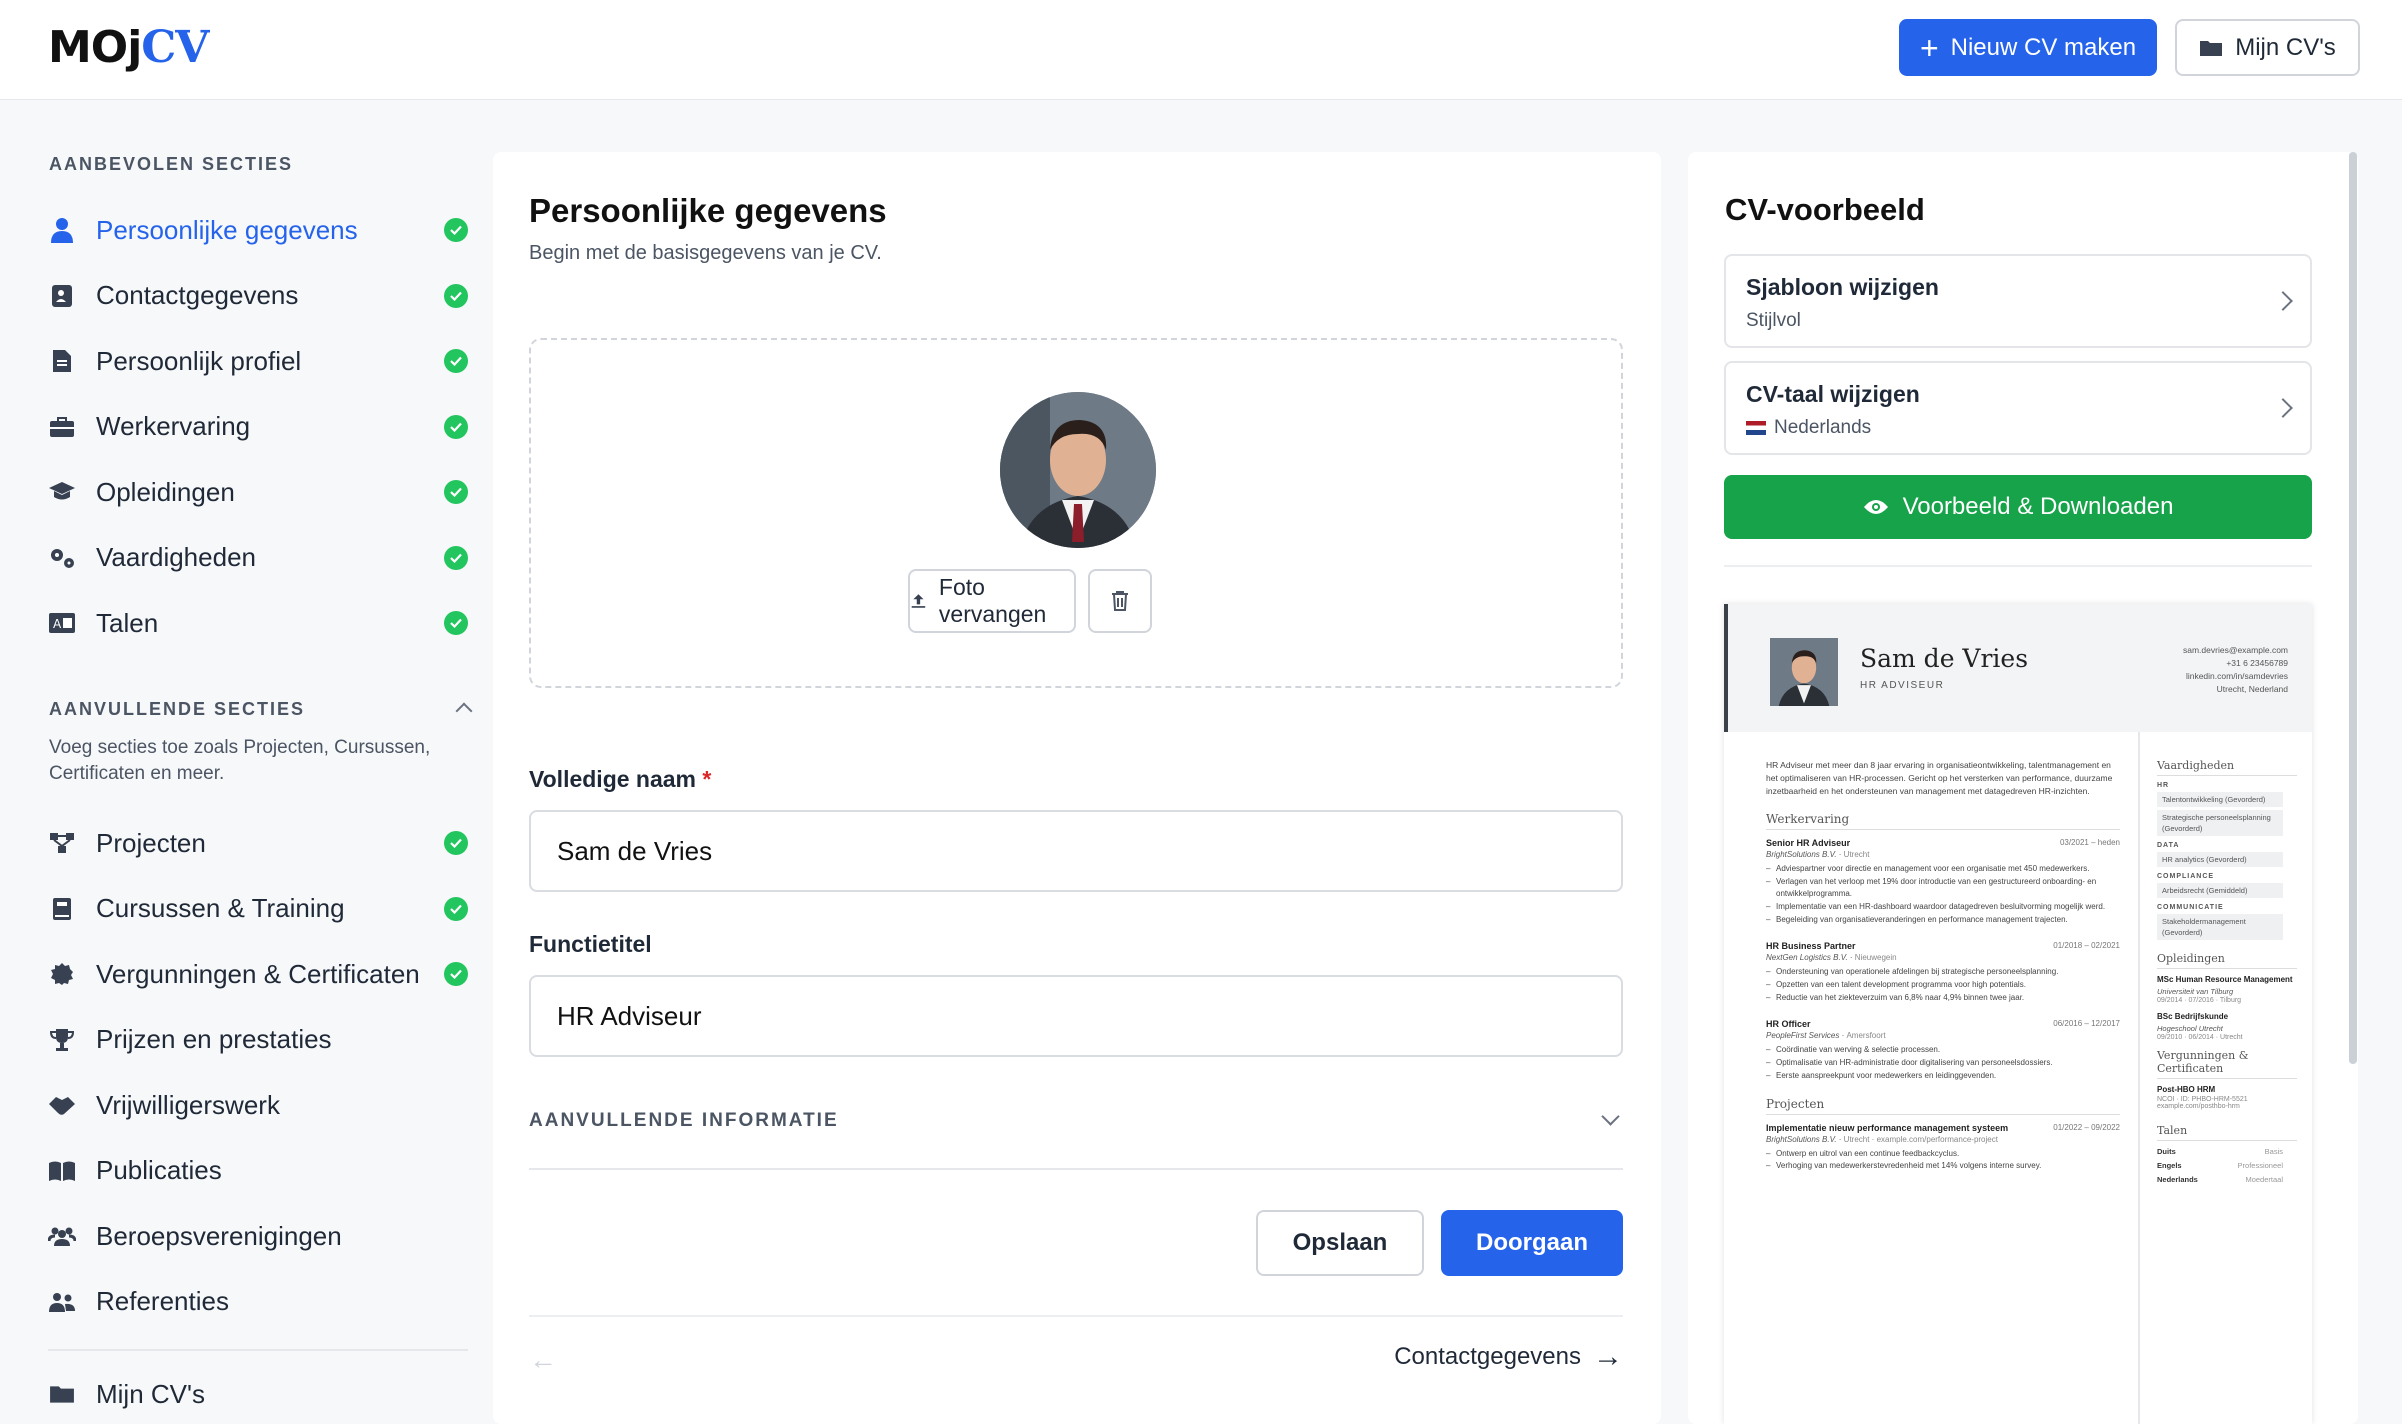 The height and width of the screenshot is (1424, 2402). What do you see at coordinates (1532, 1243) in the screenshot?
I see `continue-button: Doorgaan` at bounding box center [1532, 1243].